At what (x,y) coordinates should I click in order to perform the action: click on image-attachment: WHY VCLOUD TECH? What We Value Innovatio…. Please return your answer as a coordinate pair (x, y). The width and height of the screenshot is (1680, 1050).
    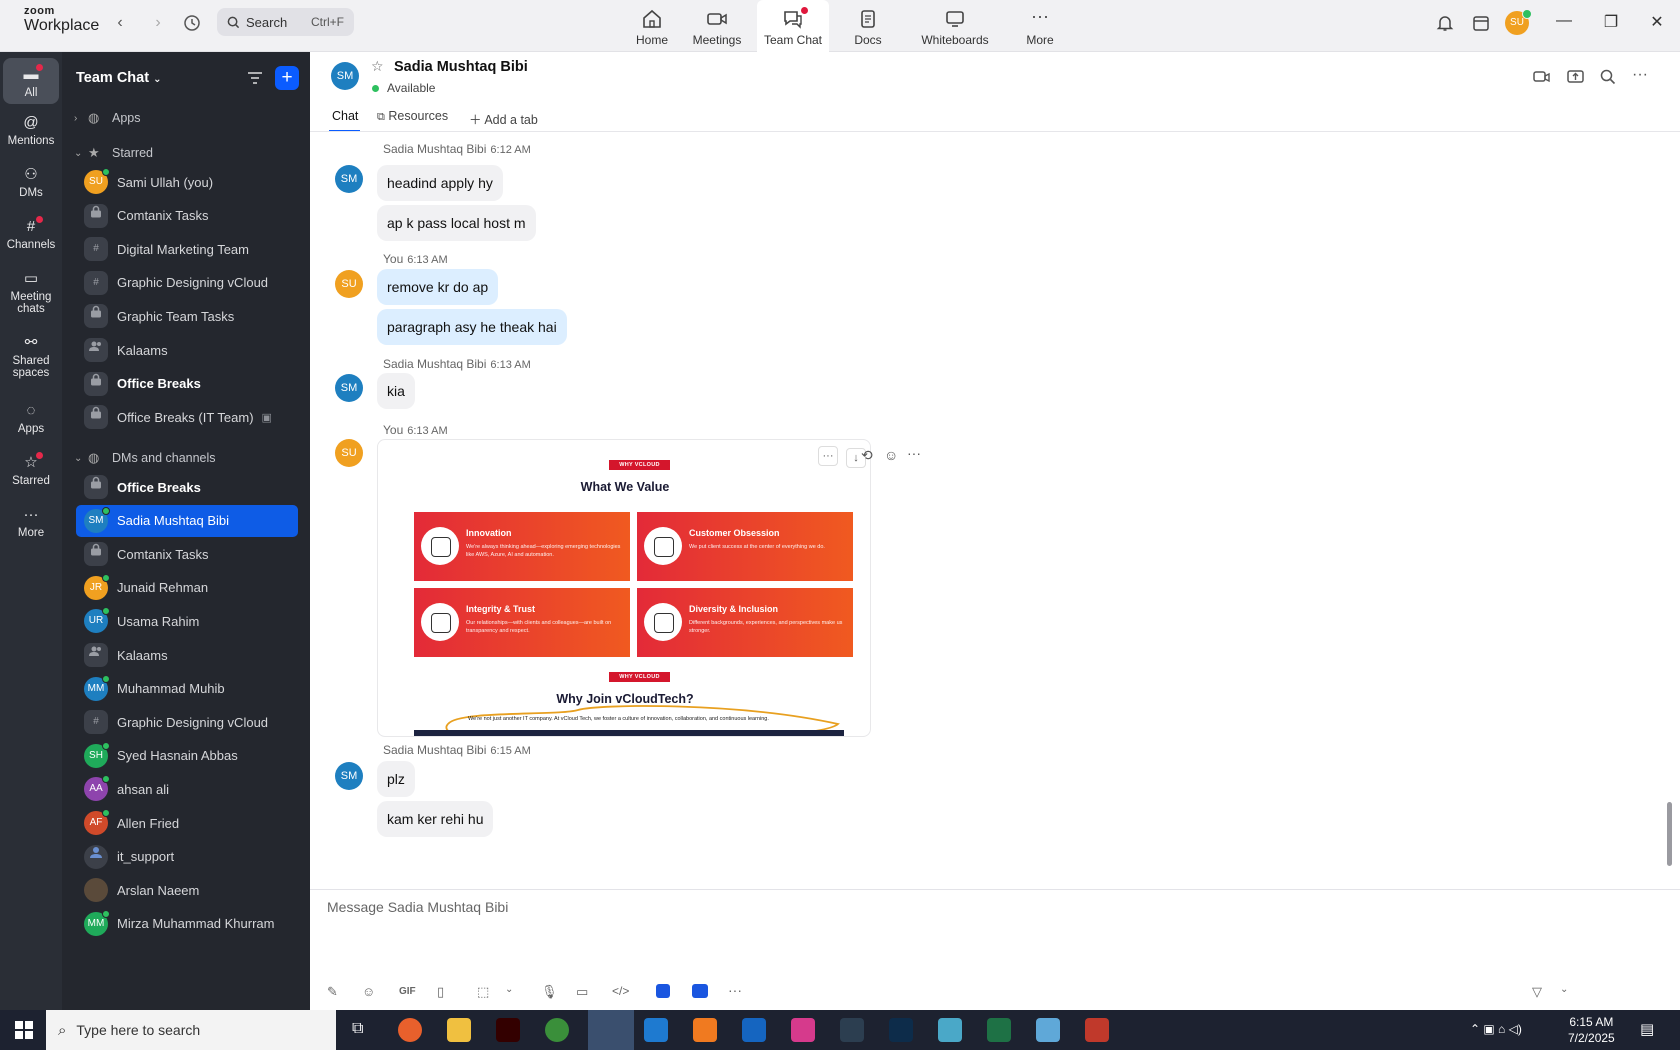
    Looking at the image, I should click on (624, 588).